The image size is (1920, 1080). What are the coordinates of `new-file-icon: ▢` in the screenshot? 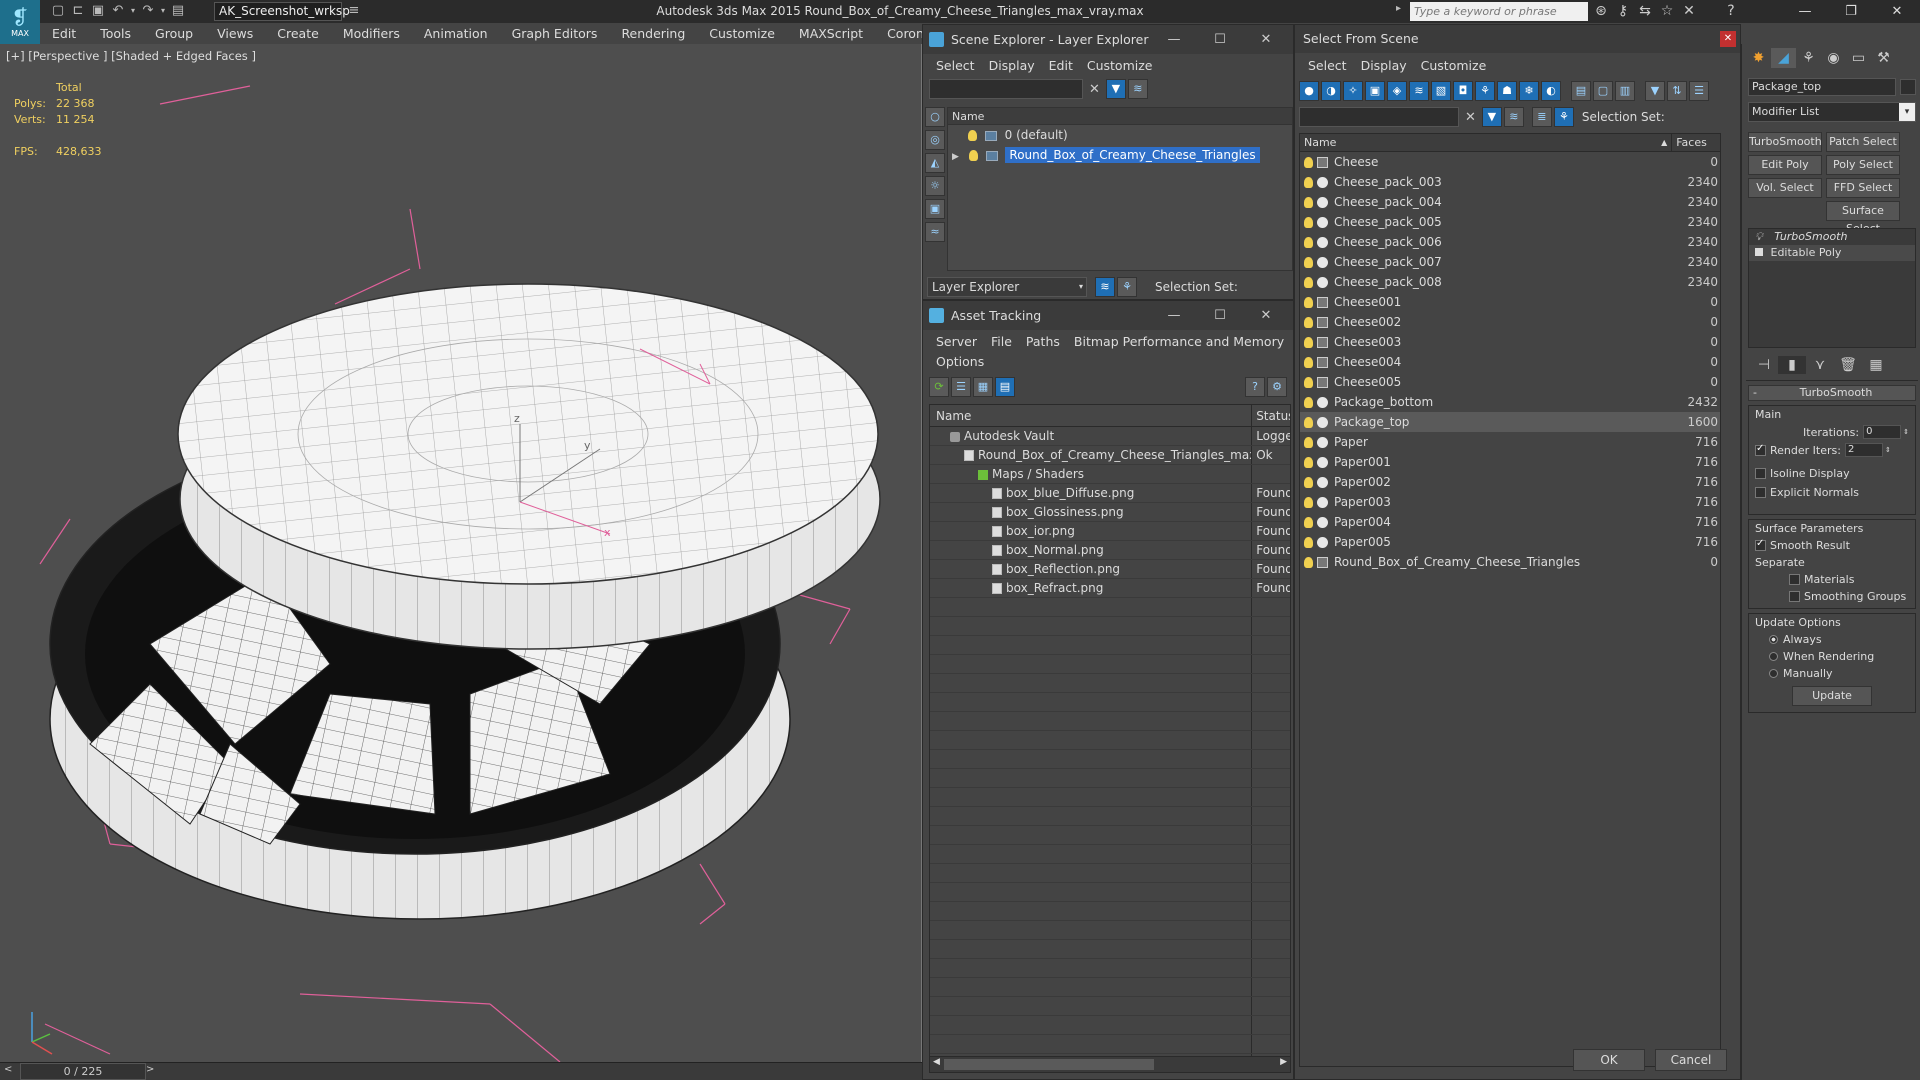 It's located at (58, 11).